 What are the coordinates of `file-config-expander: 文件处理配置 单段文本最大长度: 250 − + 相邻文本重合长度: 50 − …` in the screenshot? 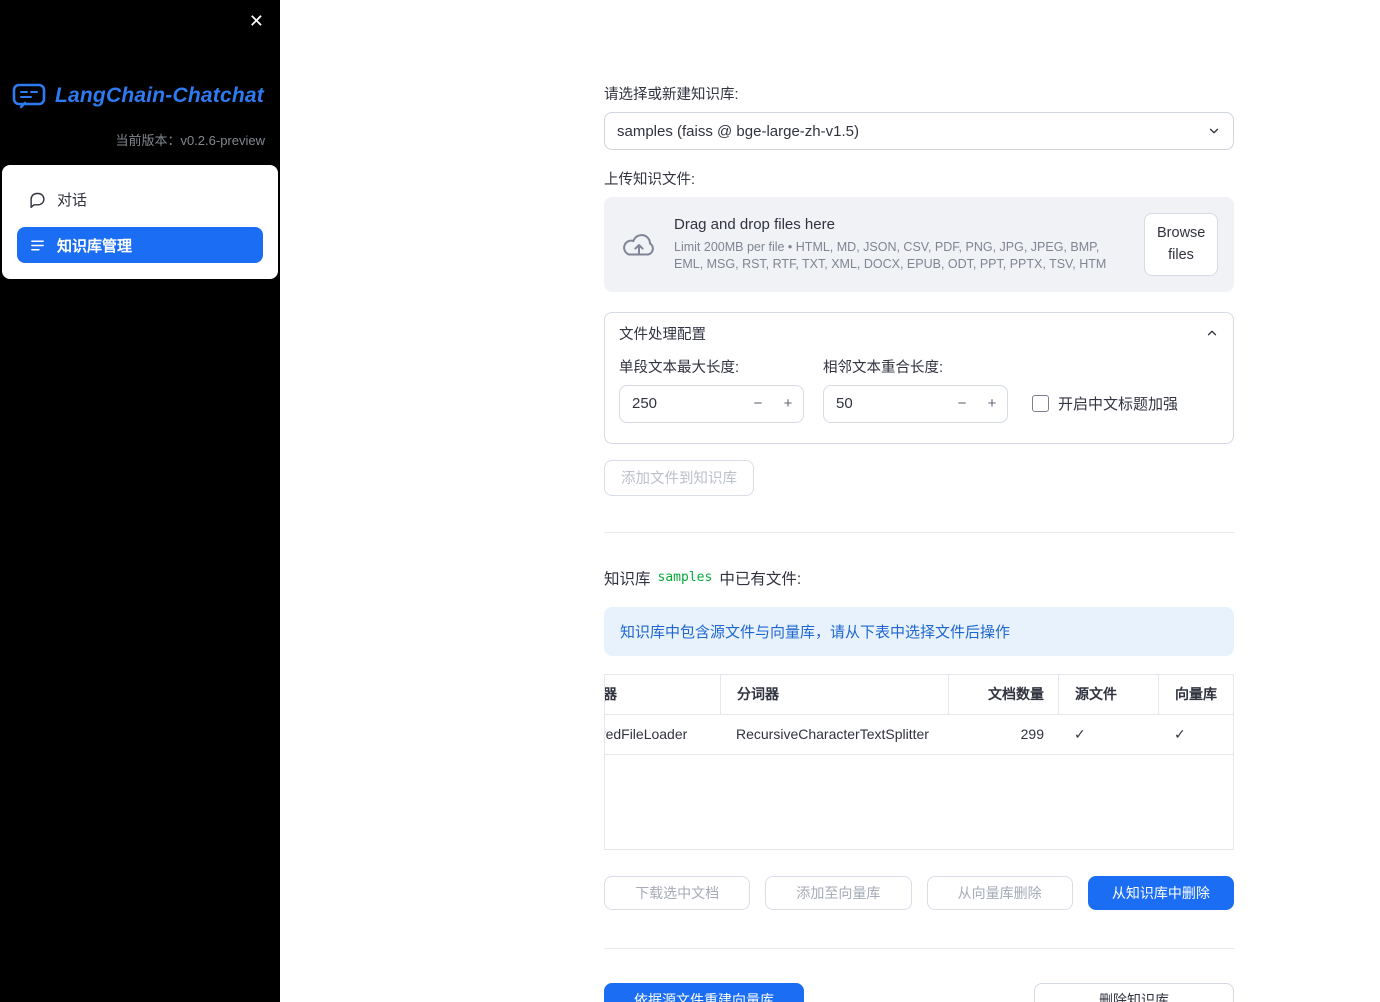 It's located at (919, 377).